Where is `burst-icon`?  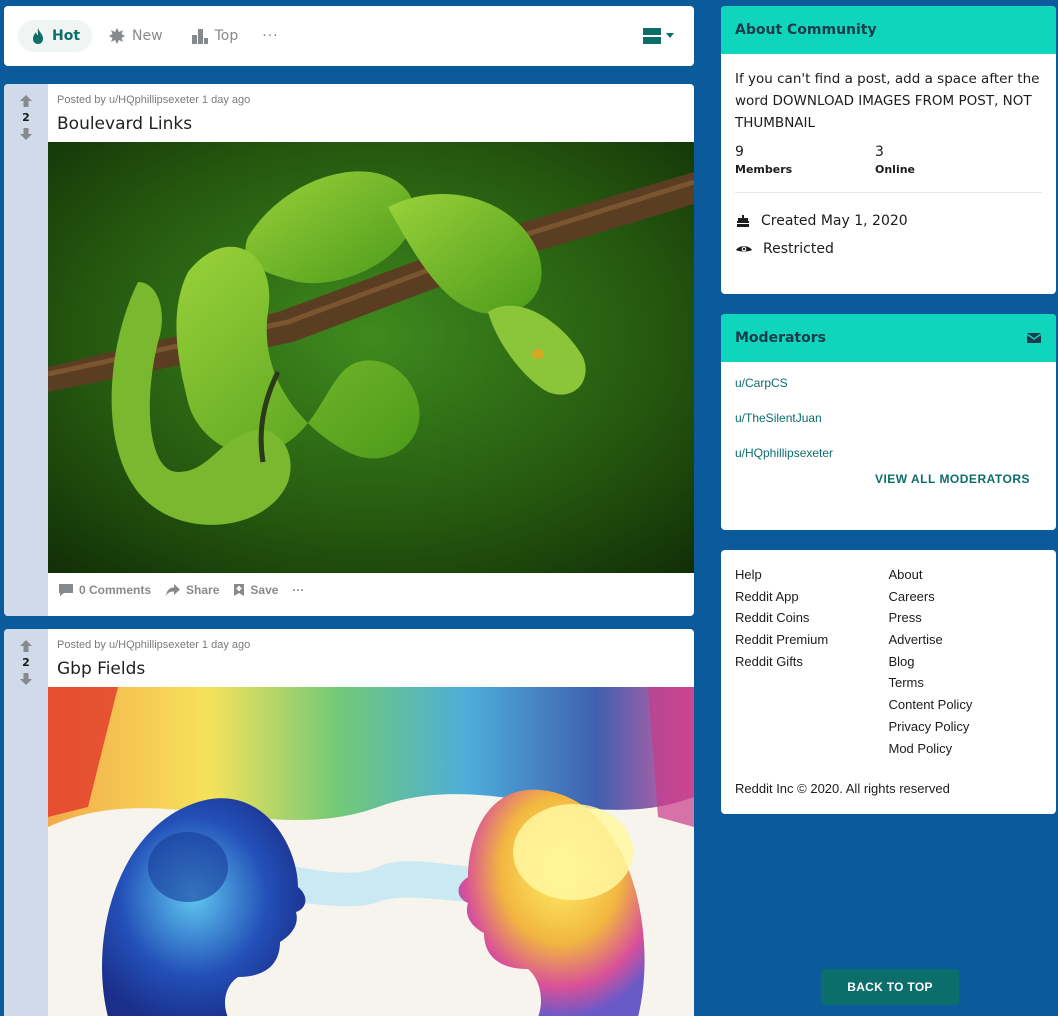
burst-icon is located at coordinates (117, 36).